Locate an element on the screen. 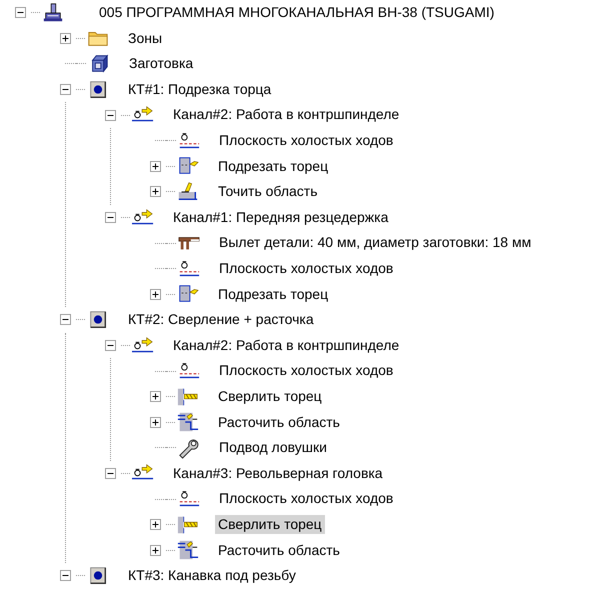 The width and height of the screenshot is (608, 603). tree-item: КТ#3: Канавка под резьбу is located at coordinates (212, 576).